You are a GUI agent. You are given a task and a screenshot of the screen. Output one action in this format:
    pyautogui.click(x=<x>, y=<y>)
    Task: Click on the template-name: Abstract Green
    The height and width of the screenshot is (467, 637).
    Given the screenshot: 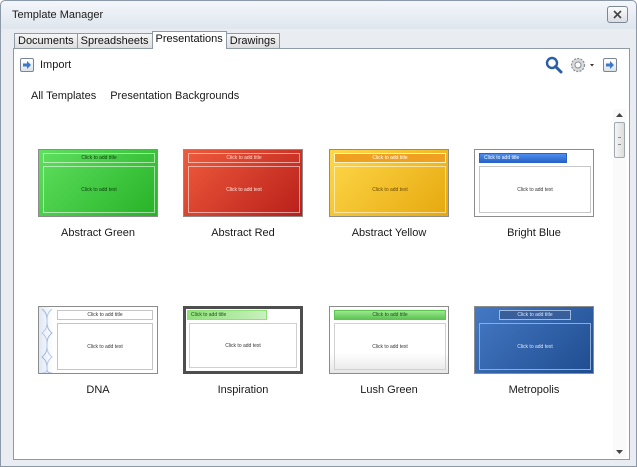 What is the action you would take?
    pyautogui.click(x=98, y=233)
    